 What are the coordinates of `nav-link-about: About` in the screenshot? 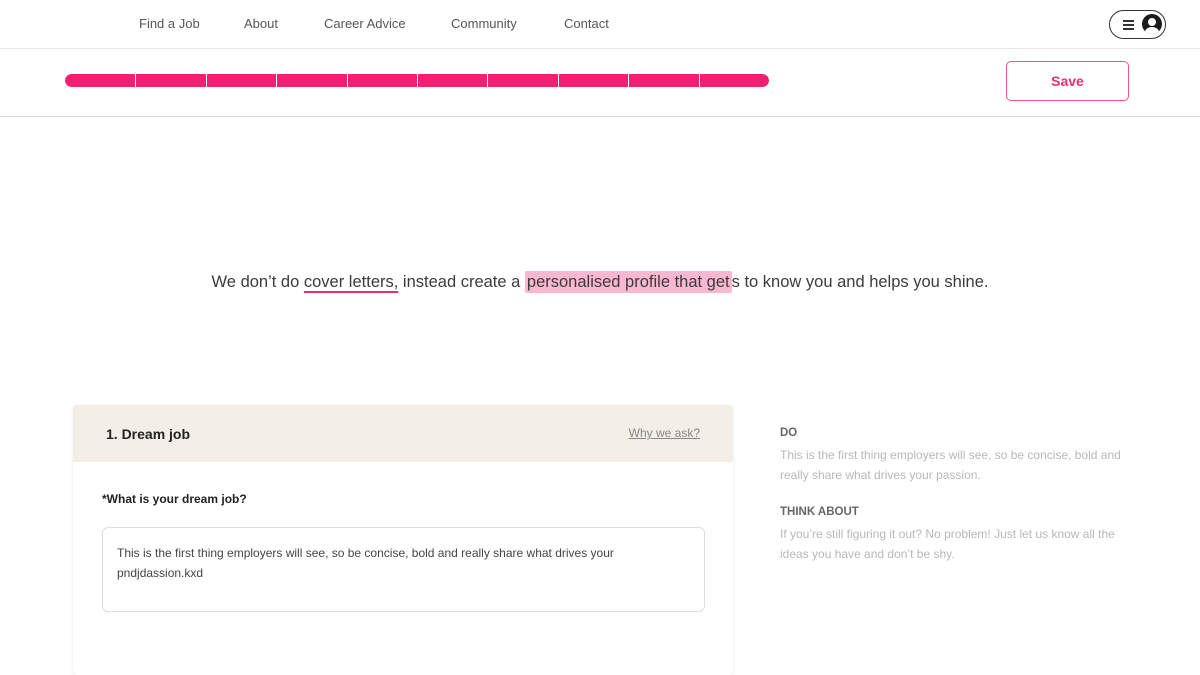 It's located at (261, 23).